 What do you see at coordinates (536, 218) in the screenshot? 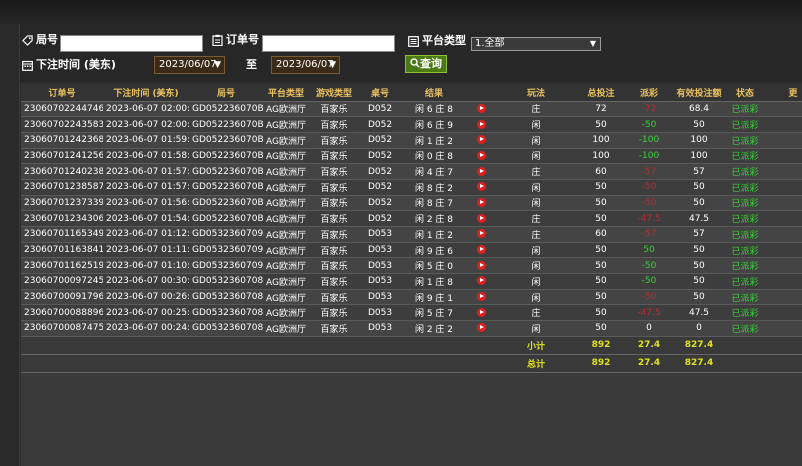
I see `play-type-cell: 庄` at bounding box center [536, 218].